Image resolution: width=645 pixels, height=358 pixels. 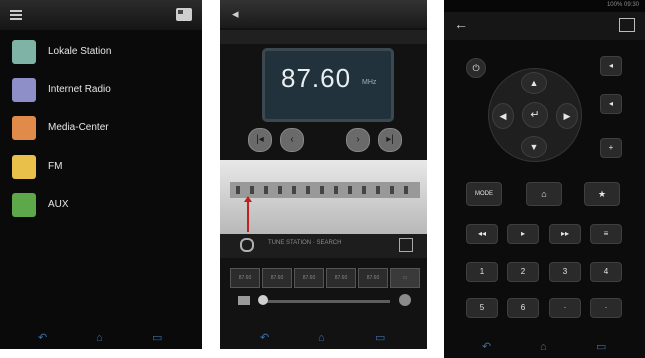 What do you see at coordinates (184, 14) in the screenshot?
I see `folder-icon` at bounding box center [184, 14].